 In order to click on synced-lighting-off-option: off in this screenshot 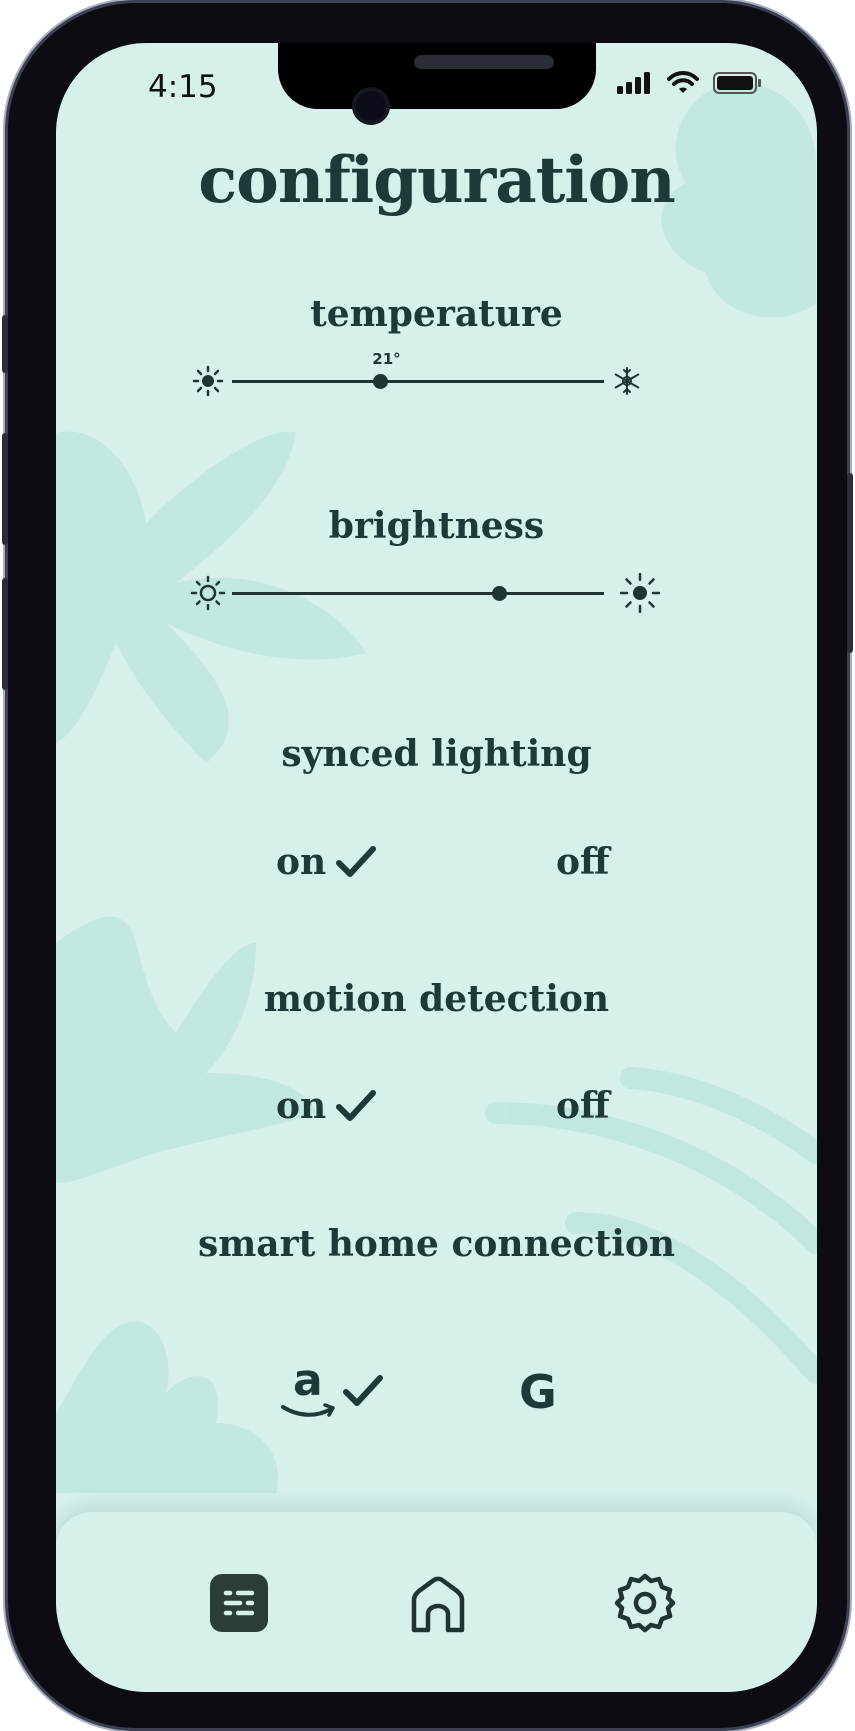, I will do `click(583, 862)`.